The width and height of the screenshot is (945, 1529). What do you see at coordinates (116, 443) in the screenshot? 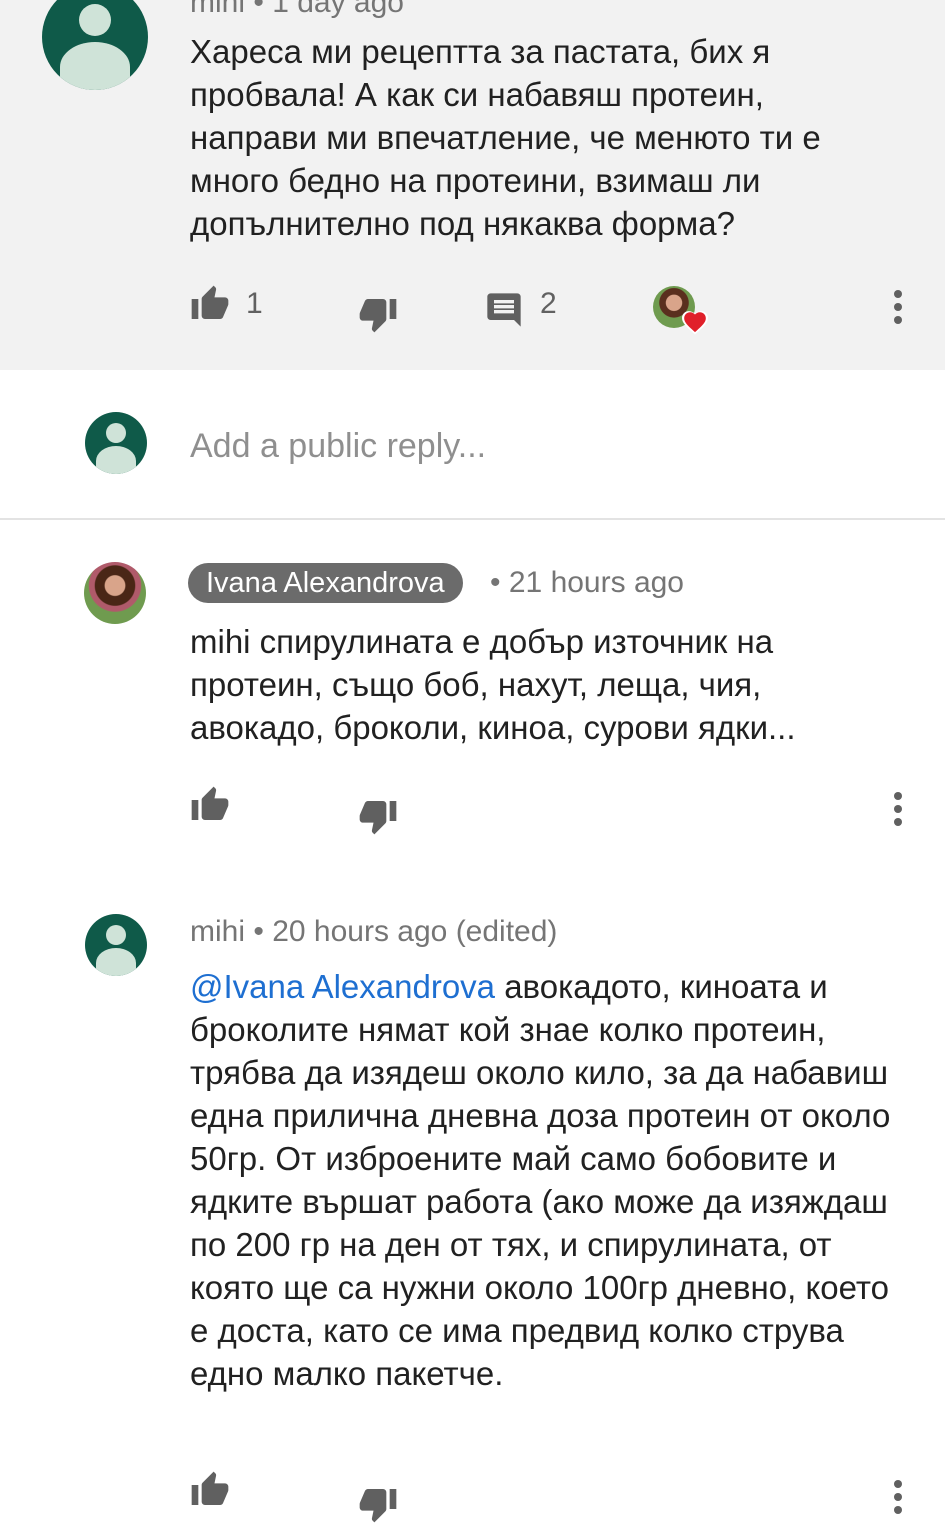
I see `current-user-avatar` at bounding box center [116, 443].